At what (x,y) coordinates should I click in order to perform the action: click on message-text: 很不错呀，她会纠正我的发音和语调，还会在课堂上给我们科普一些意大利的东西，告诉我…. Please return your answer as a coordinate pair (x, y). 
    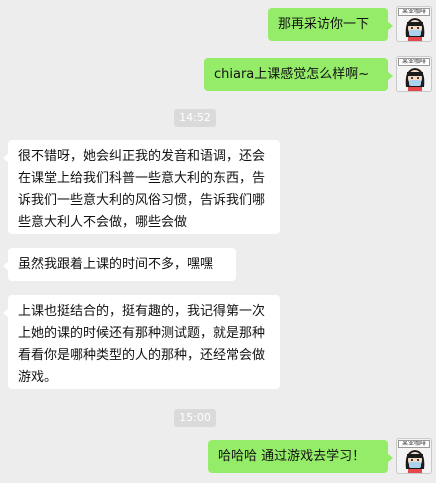
    Looking at the image, I should click on (142, 189).